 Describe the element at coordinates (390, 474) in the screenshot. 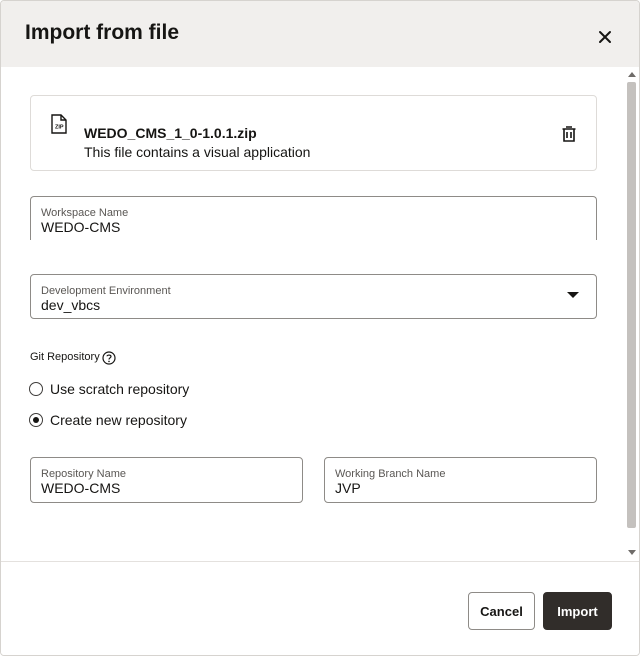

I see `working-branch-name-label: Working Branch Name` at that location.